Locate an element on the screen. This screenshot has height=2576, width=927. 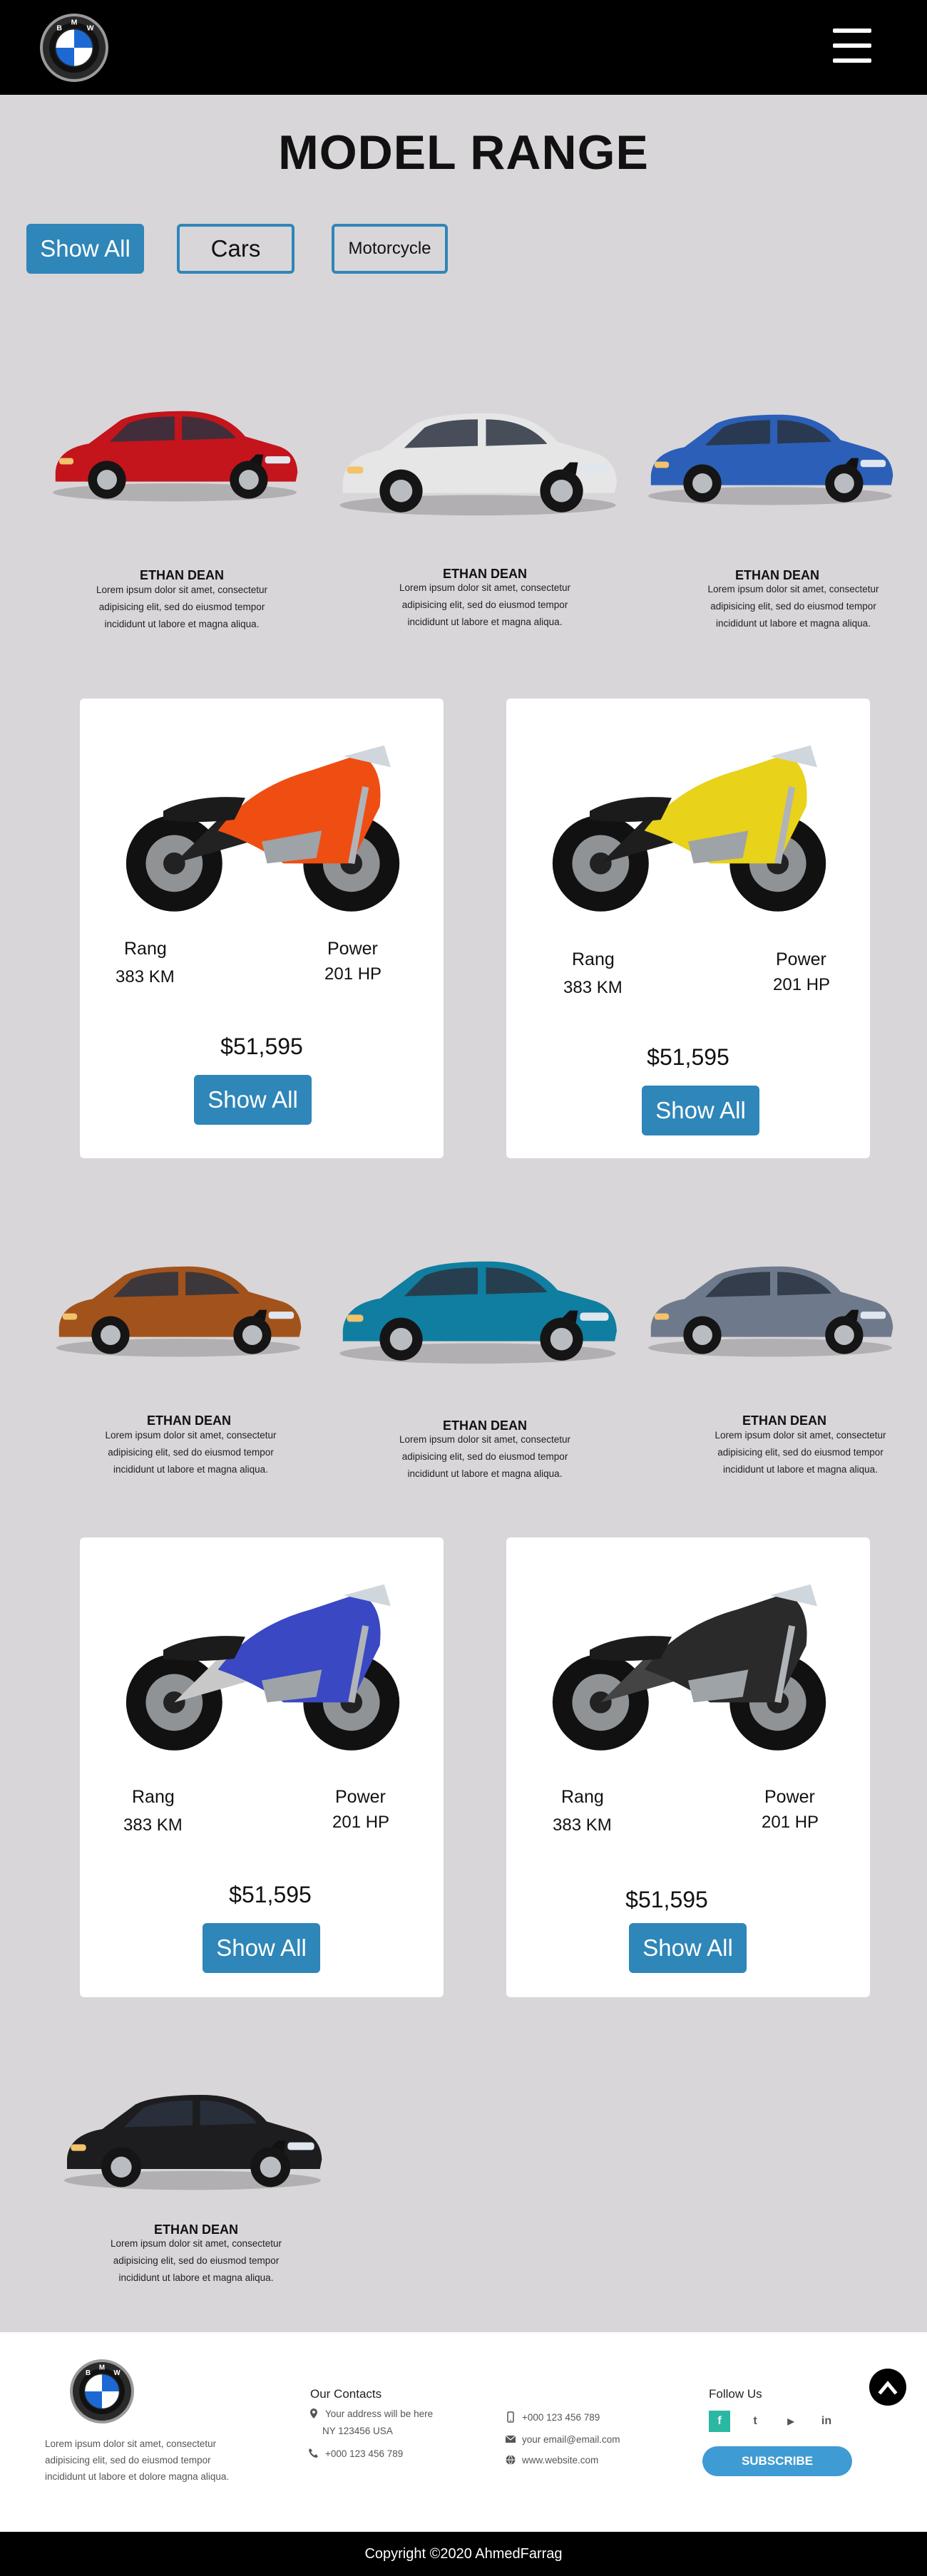
phone-row: +000 123 456 789 is located at coordinates (355, 2453).